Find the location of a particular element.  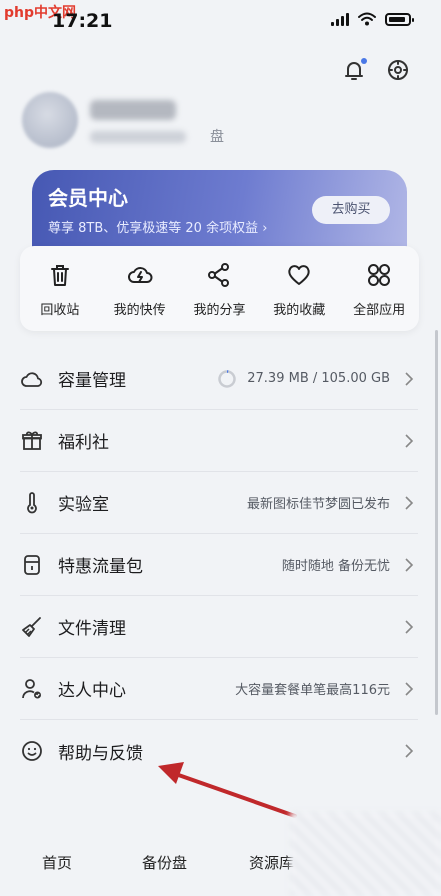

quick-item-recycle-bin: 回收站 is located at coordinates (60, 296).